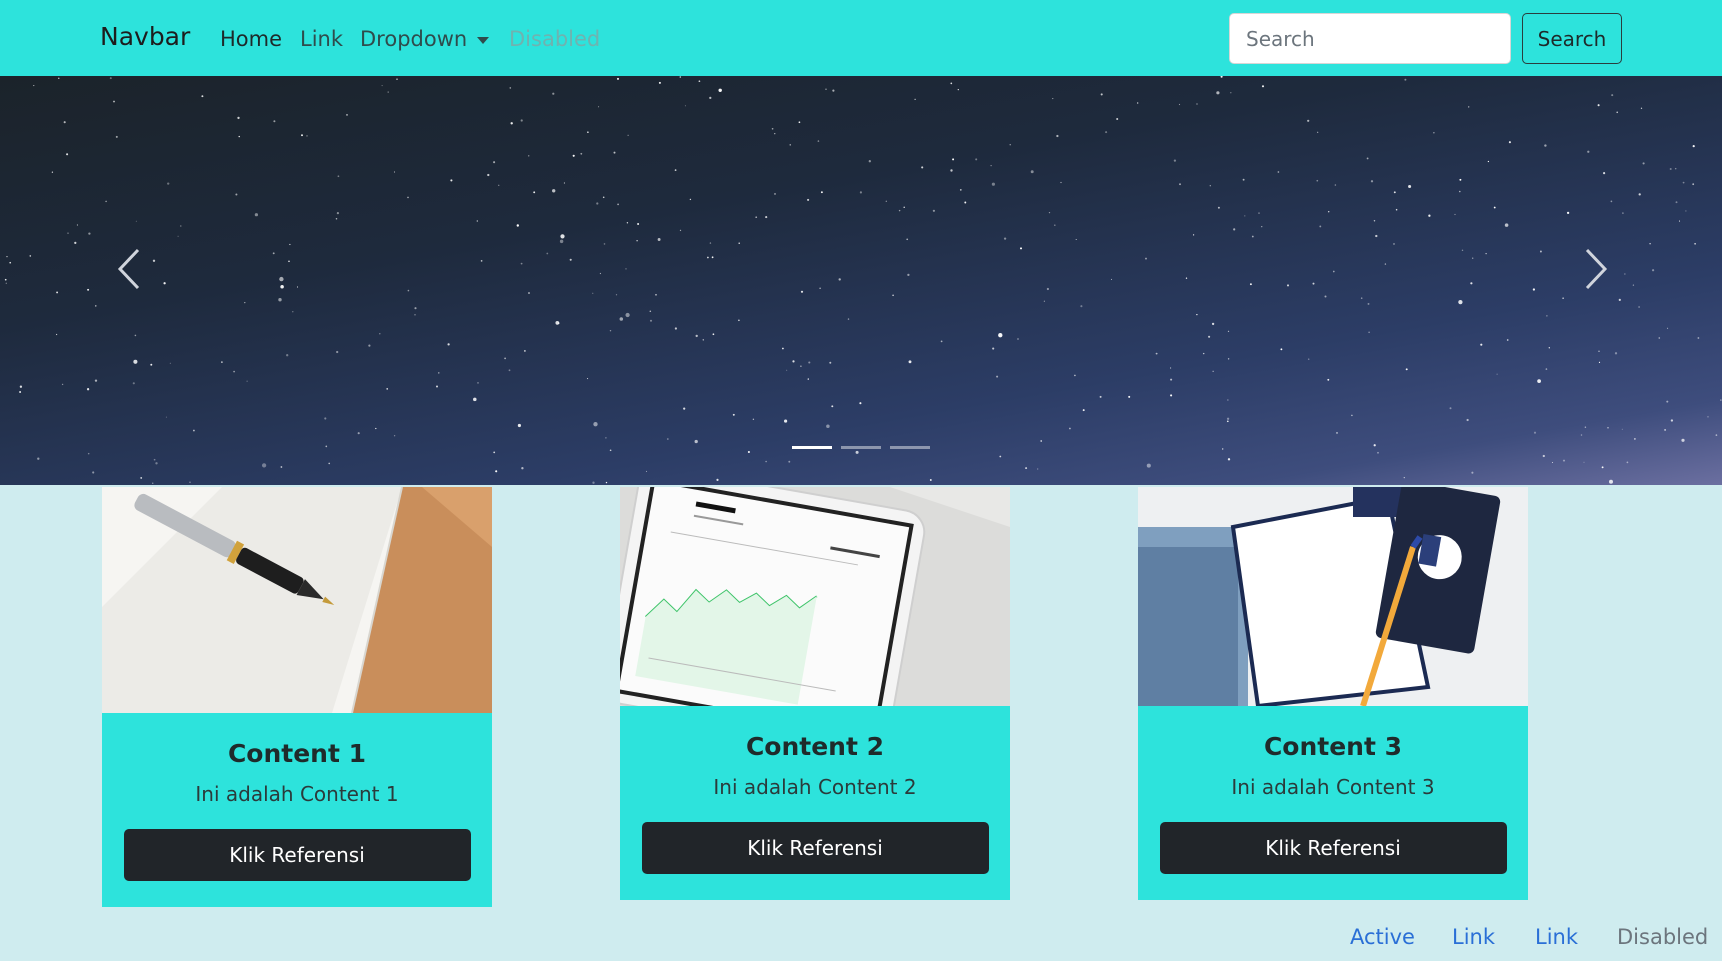 This screenshot has height=961, width=1722. Describe the element at coordinates (145, 36) in the screenshot. I see `navbar-brand: Navbar` at that location.